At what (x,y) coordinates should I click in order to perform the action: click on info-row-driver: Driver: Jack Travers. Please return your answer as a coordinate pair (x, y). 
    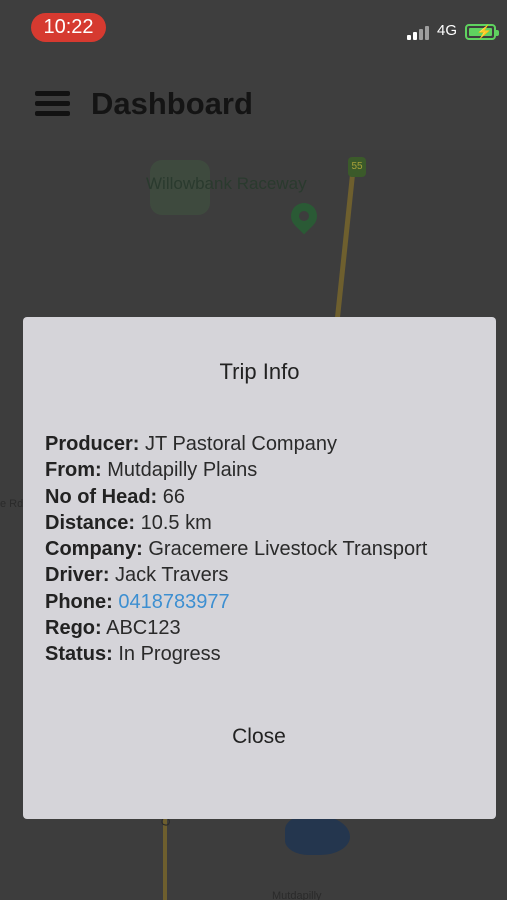
    Looking at the image, I should click on (236, 575).